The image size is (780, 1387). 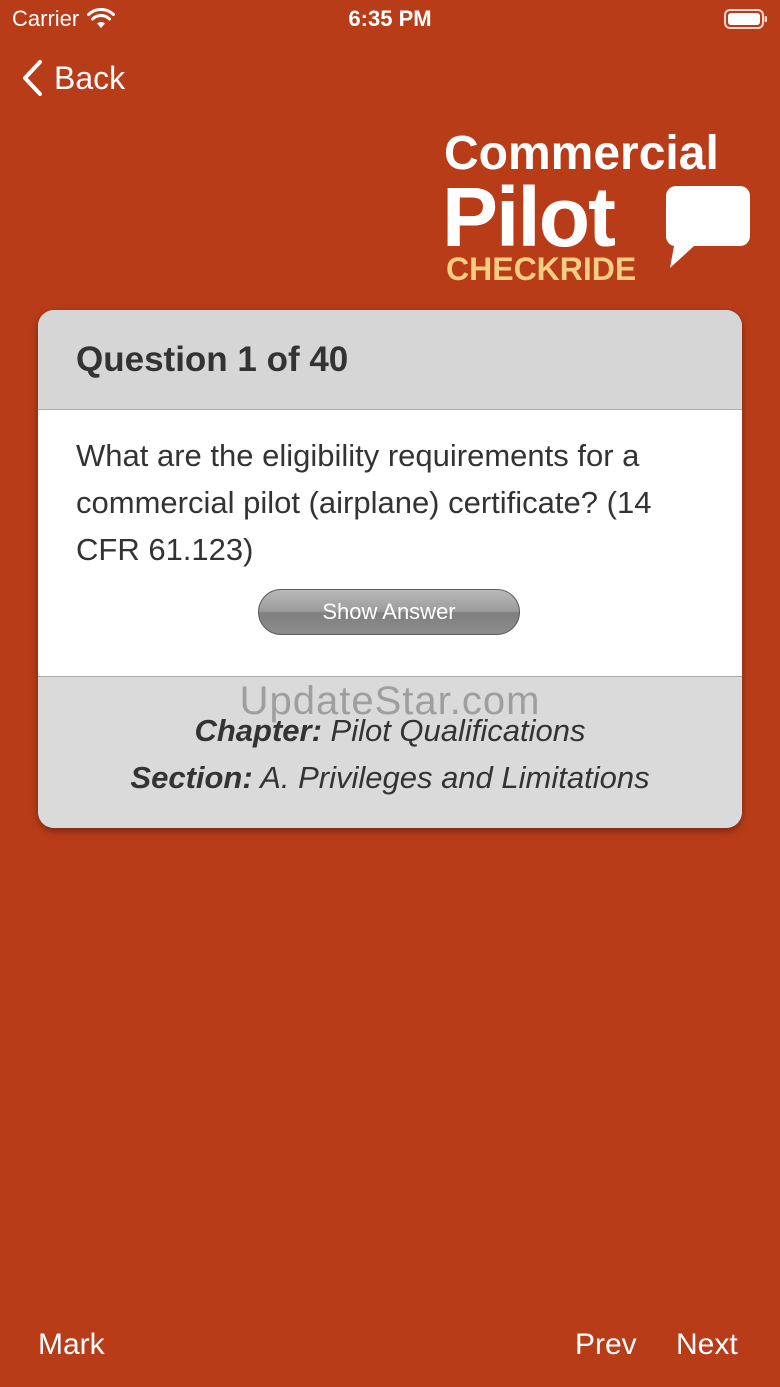 I want to click on battery-icon, so click(x=745, y=19).